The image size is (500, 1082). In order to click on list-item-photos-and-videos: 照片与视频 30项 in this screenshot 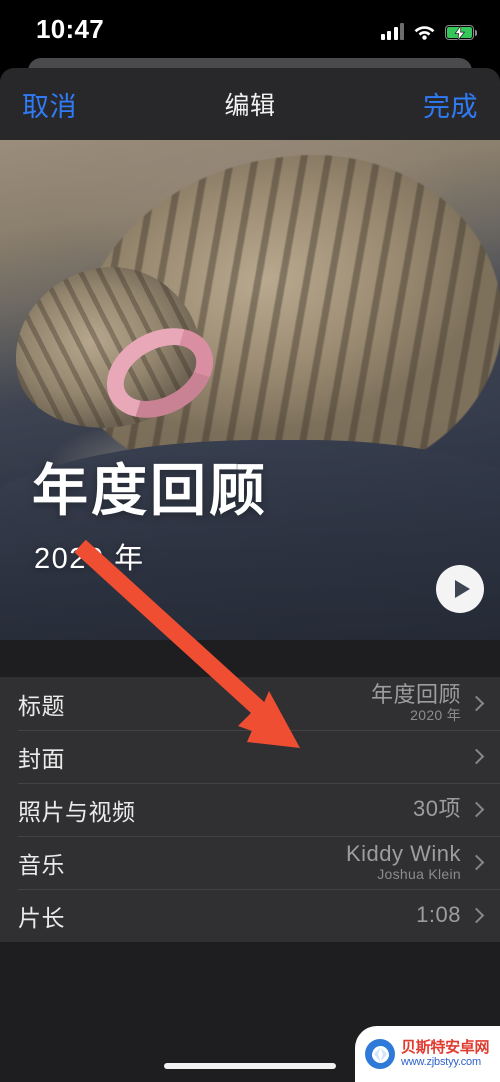, I will do `click(250, 809)`.